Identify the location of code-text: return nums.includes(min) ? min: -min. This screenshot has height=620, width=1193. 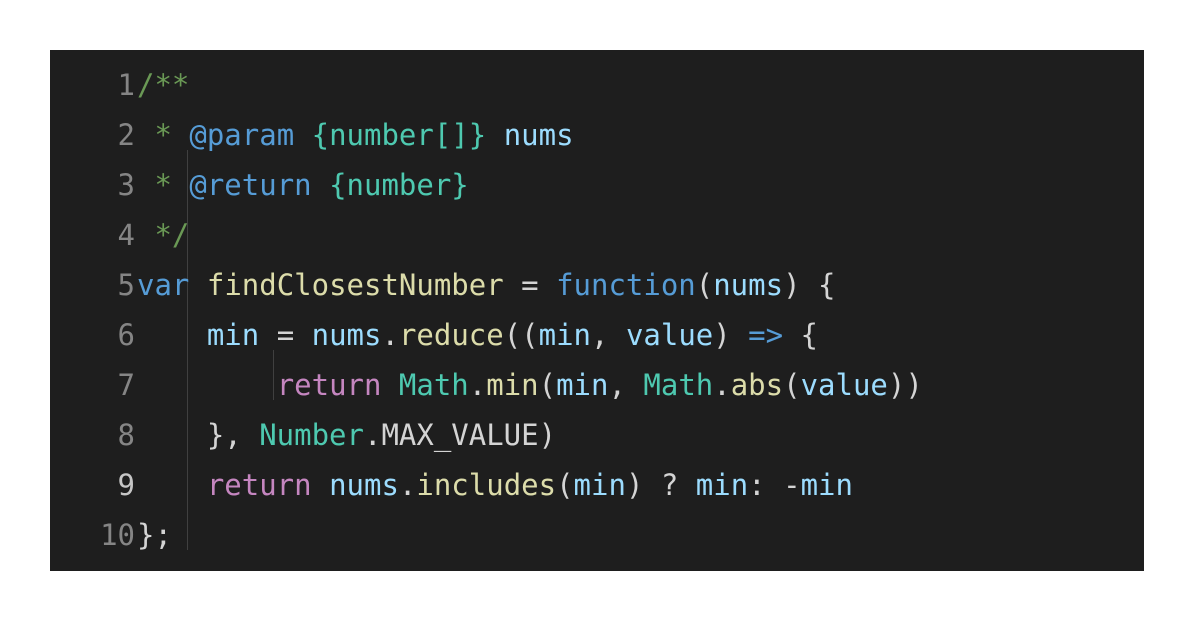
(495, 485).